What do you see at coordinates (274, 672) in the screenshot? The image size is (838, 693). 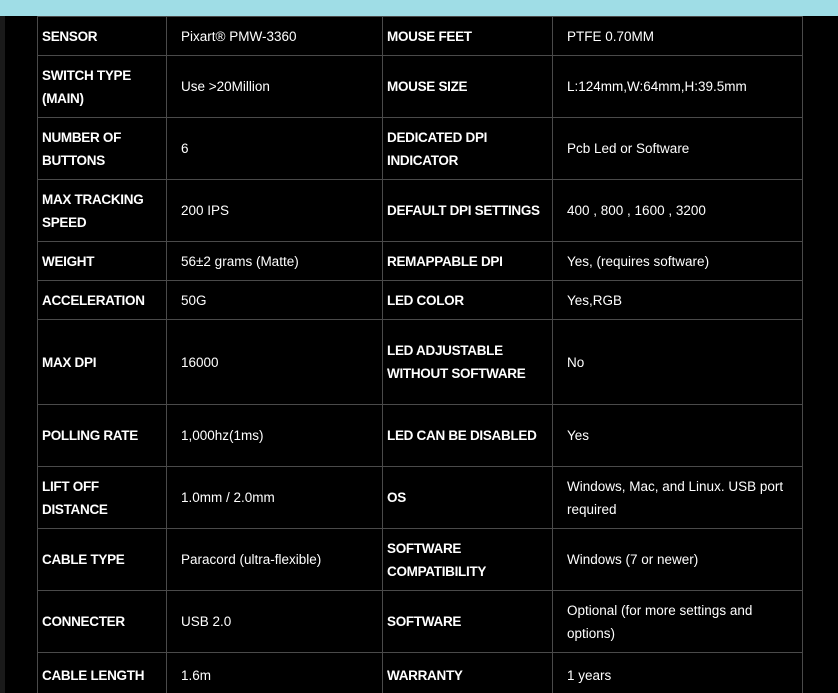 I see `spec-value: 1.6m` at bounding box center [274, 672].